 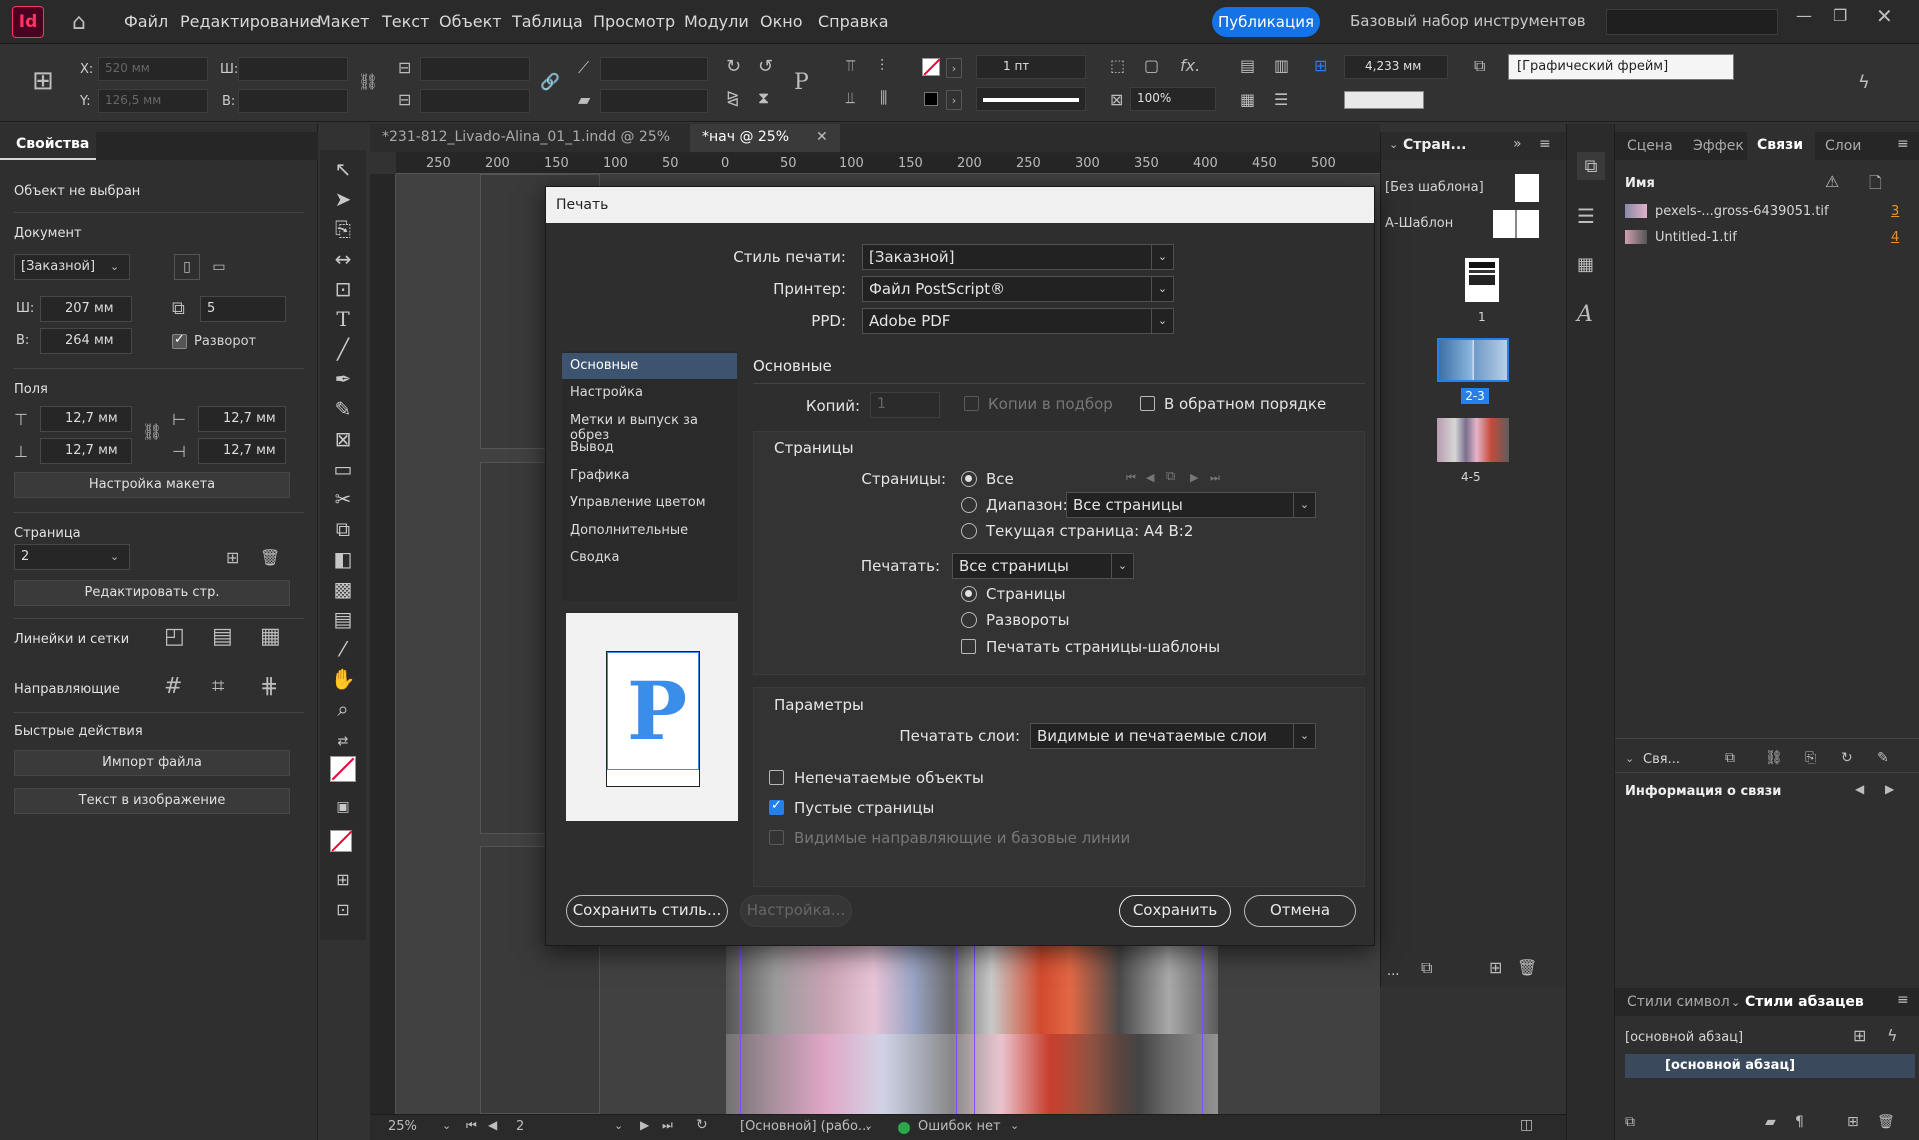 What do you see at coordinates (716, 21) in the screenshot?
I see `menu-plugins: Модули` at bounding box center [716, 21].